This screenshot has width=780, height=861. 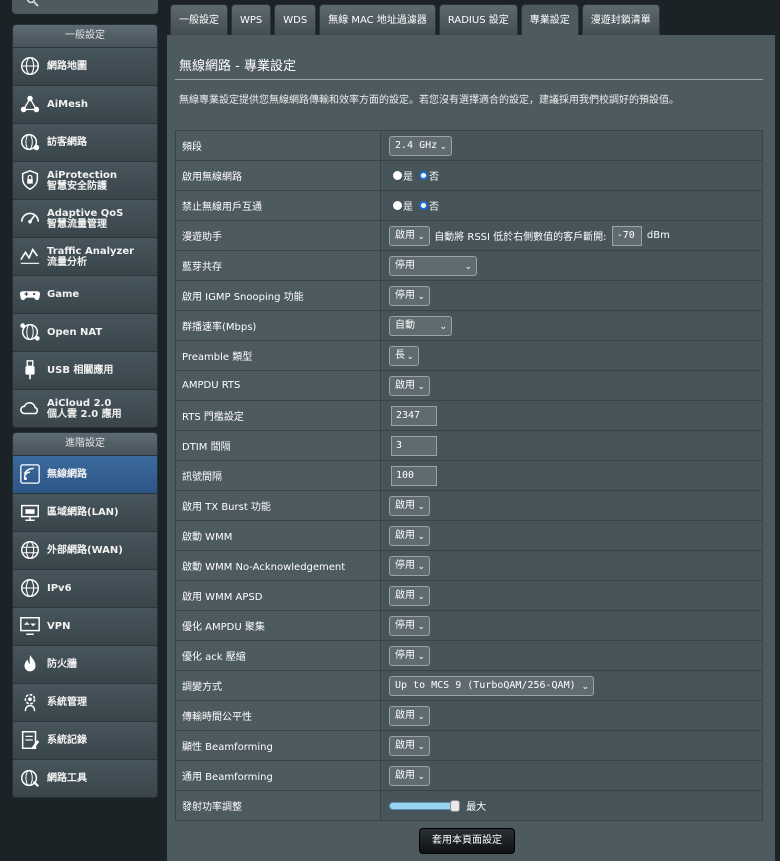 What do you see at coordinates (31, 181) in the screenshot?
I see `shield-lock-icon` at bounding box center [31, 181].